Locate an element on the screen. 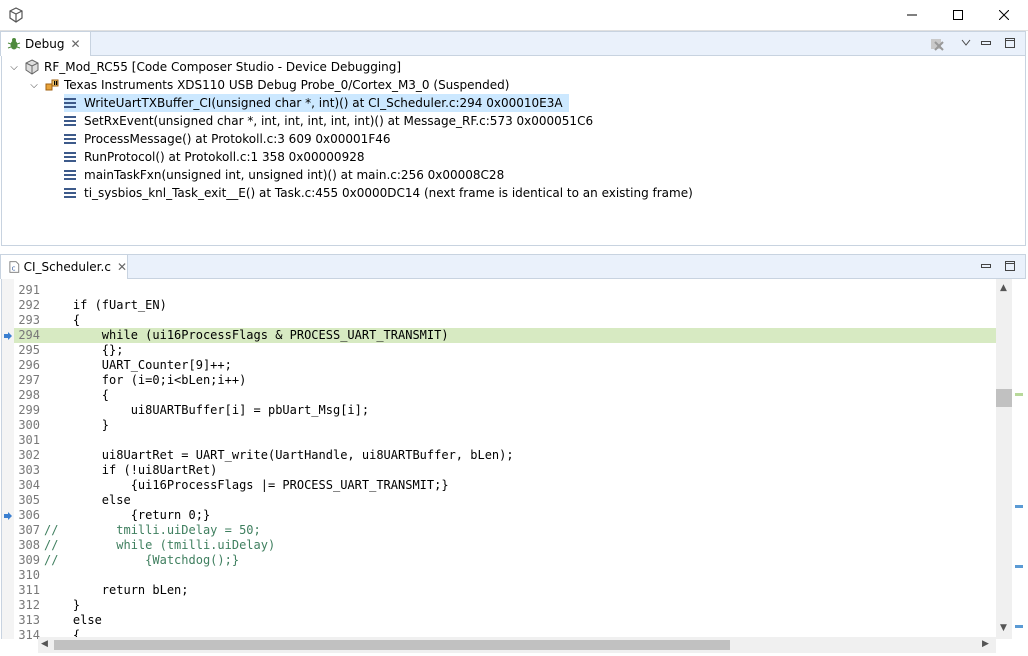  line-number: 300 is located at coordinates (29, 425).